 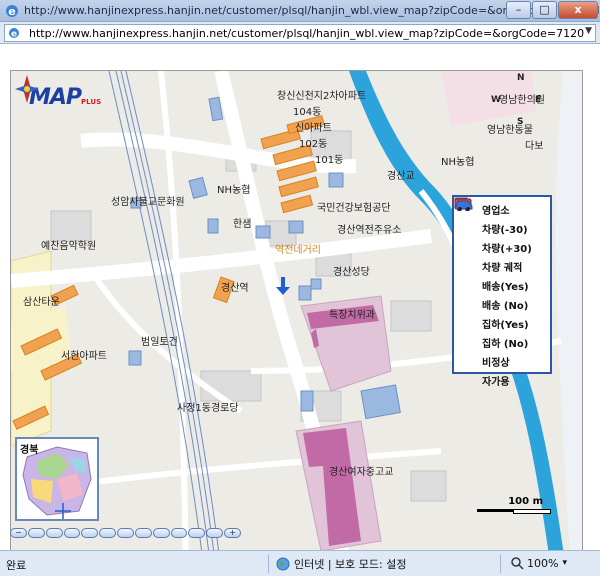 I want to click on map-scale: 100 m, so click(x=513, y=505).